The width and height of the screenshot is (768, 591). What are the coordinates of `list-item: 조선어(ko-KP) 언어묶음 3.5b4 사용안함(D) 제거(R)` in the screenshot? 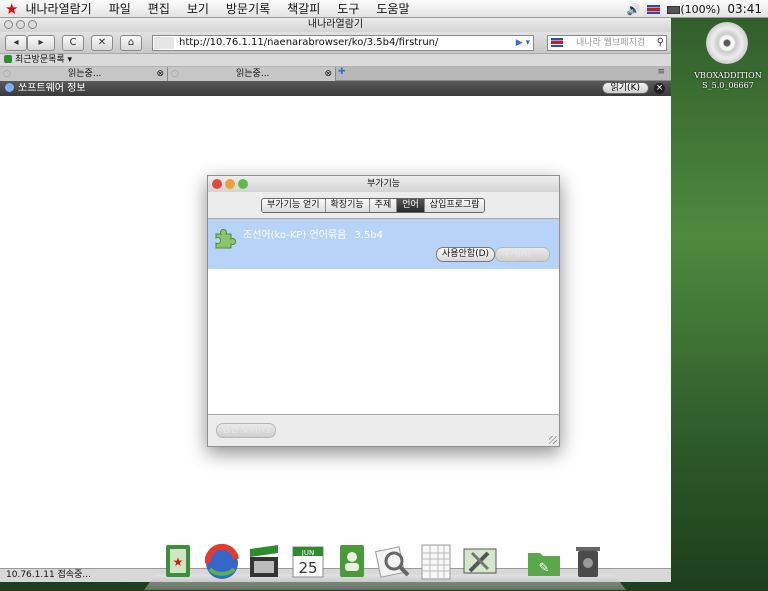 It's located at (383, 244).